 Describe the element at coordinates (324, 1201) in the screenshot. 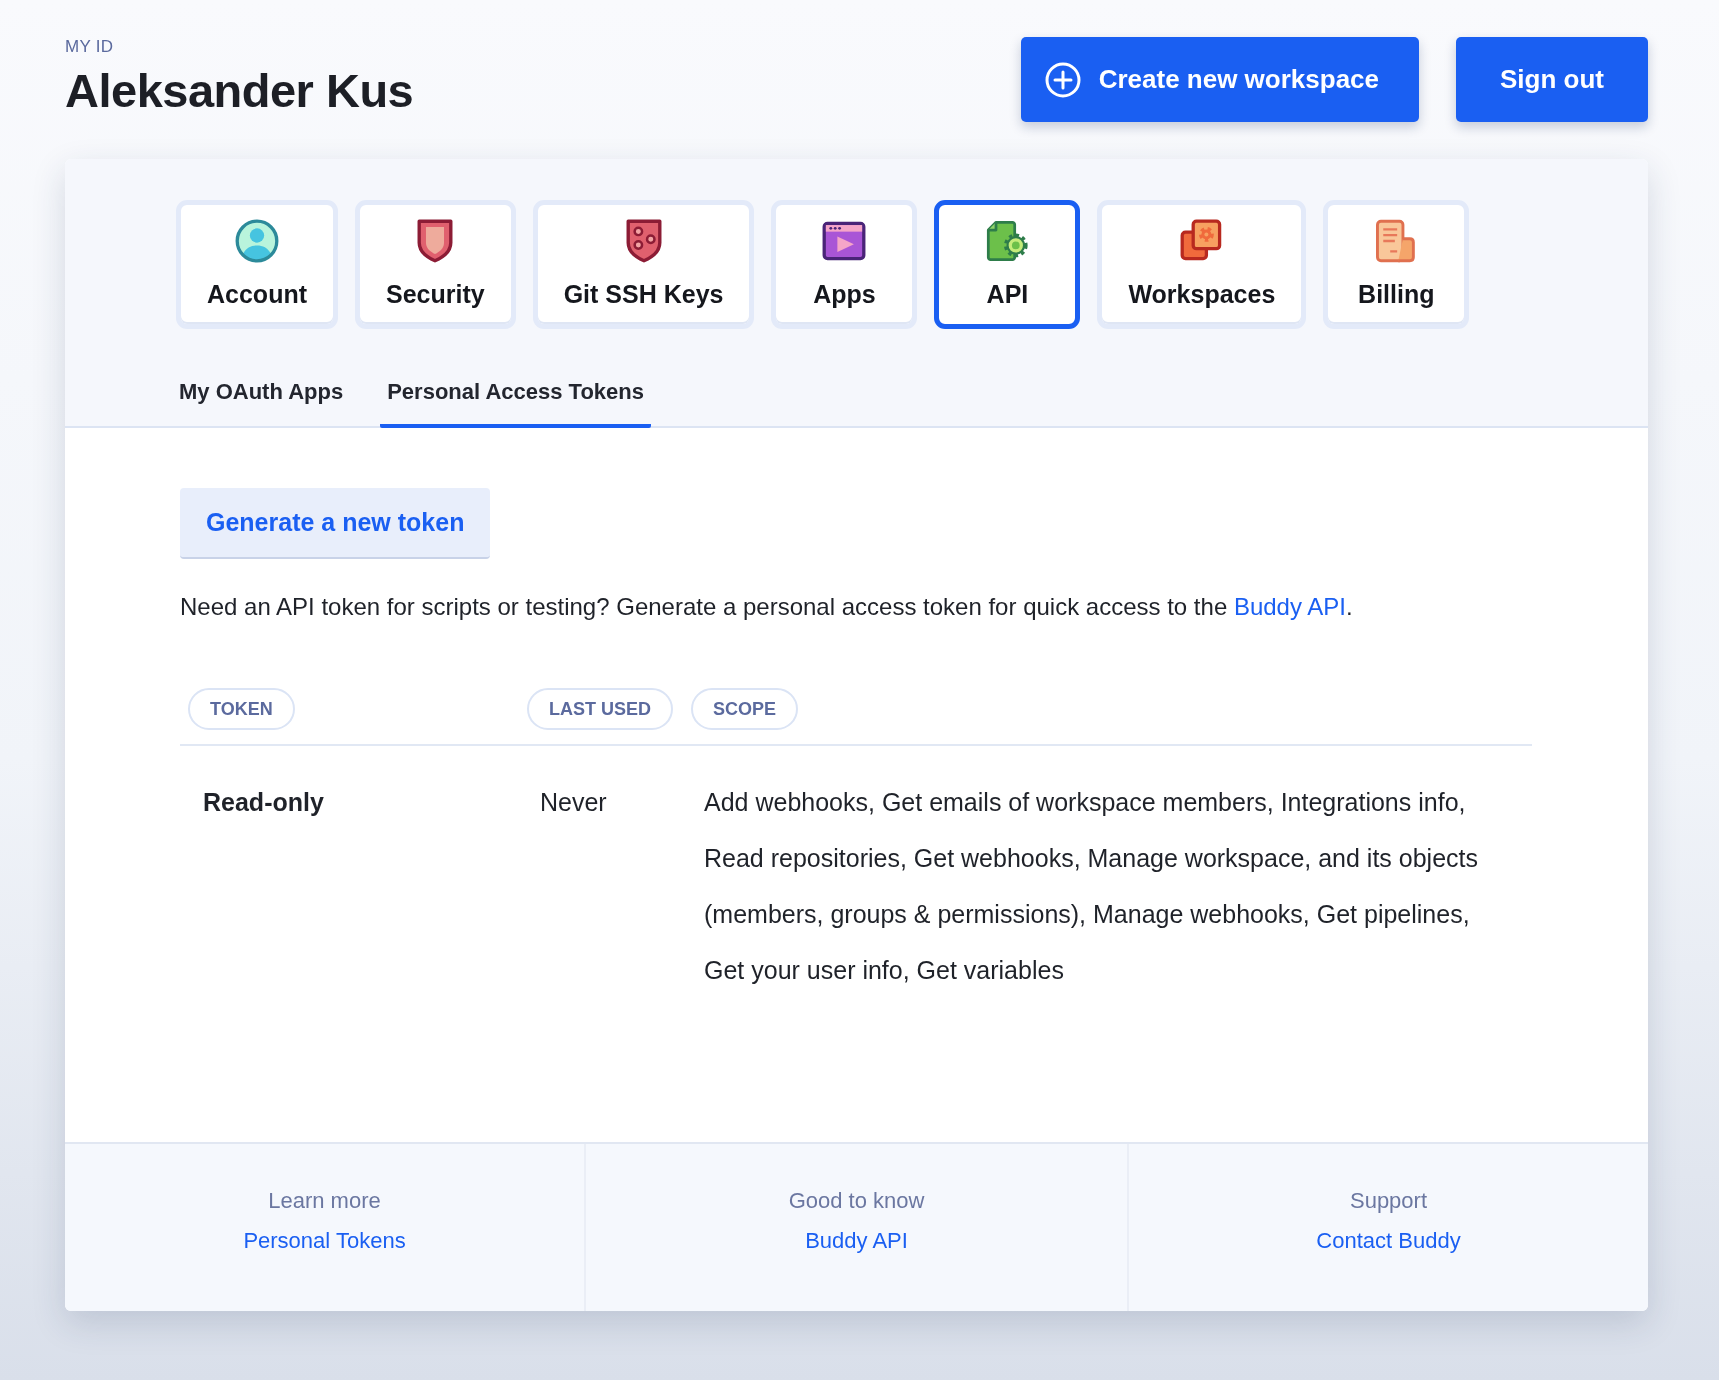

I see `footer-label: Learn more` at that location.